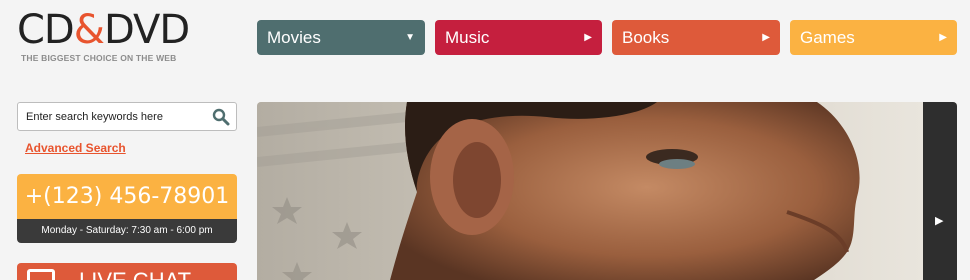  What do you see at coordinates (940, 191) in the screenshot?
I see `banner-next-button: ▶` at bounding box center [940, 191].